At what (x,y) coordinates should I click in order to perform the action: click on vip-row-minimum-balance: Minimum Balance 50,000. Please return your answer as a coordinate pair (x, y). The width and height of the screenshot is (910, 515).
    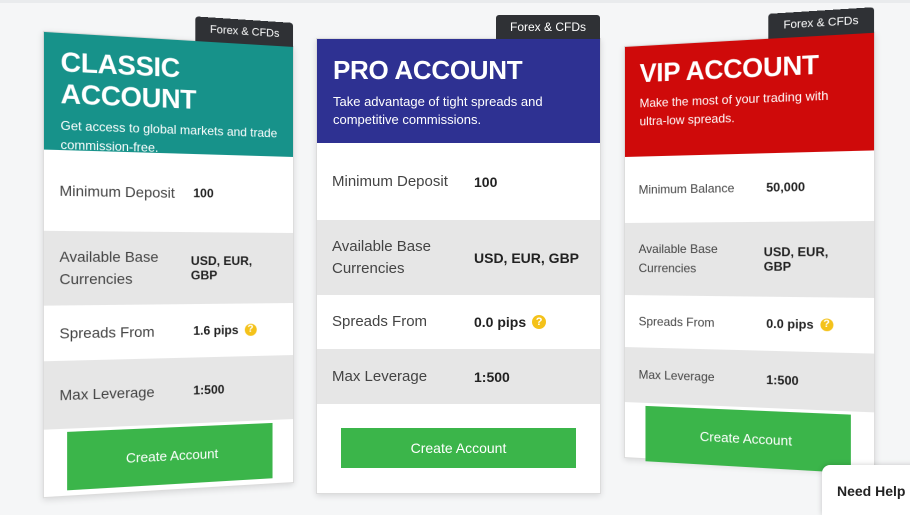
    Looking at the image, I should click on (749, 186).